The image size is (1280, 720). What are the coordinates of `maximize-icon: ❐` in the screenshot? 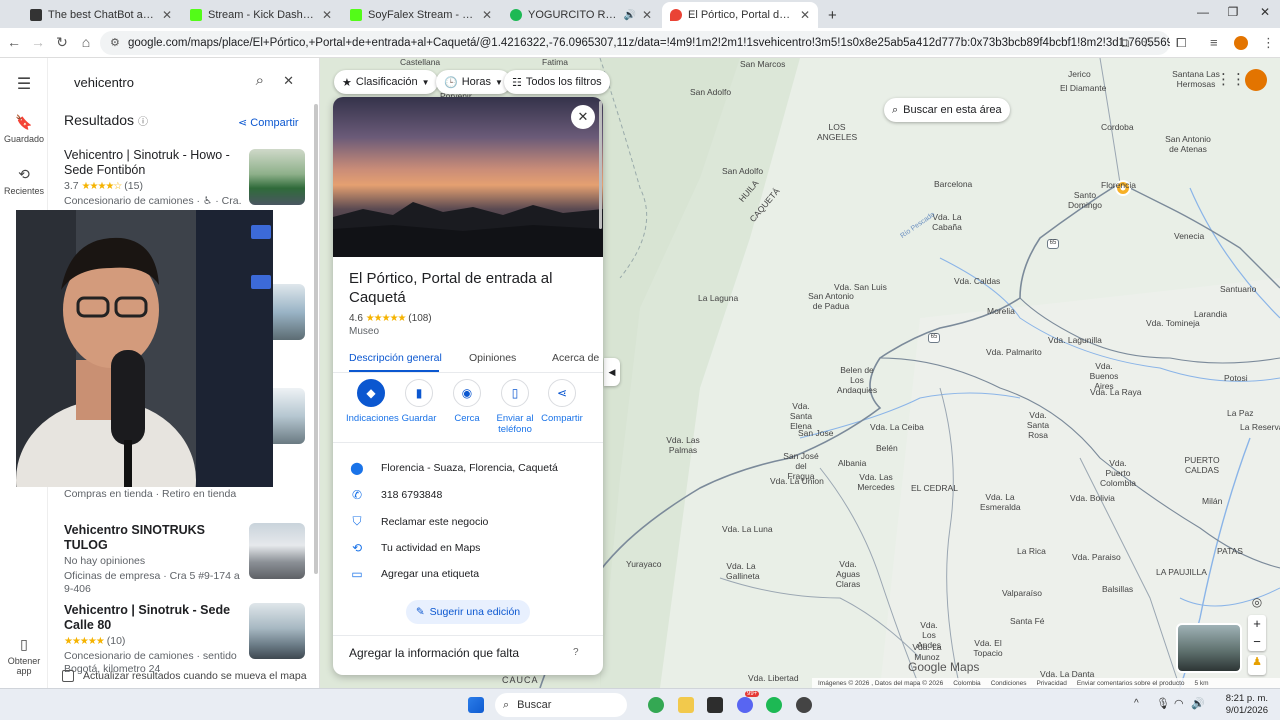 It's located at (1233, 12).